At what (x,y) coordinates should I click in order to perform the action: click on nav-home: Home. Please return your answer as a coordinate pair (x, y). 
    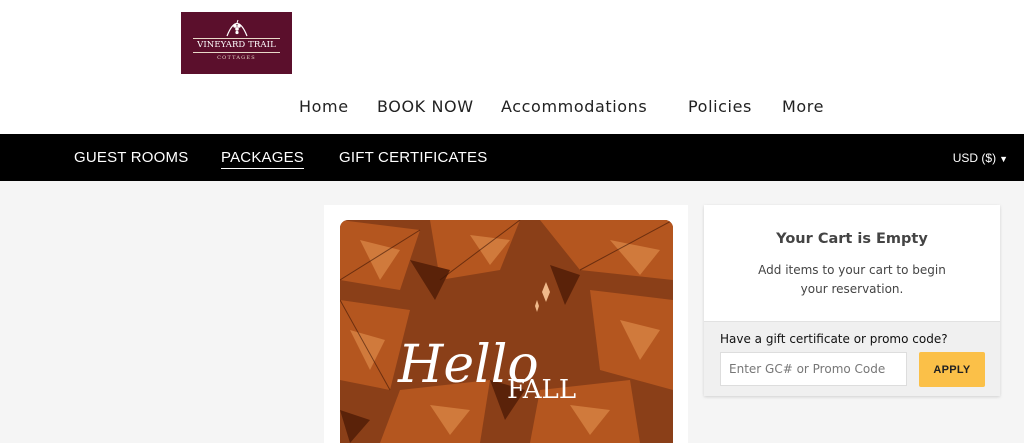
    Looking at the image, I should click on (324, 106).